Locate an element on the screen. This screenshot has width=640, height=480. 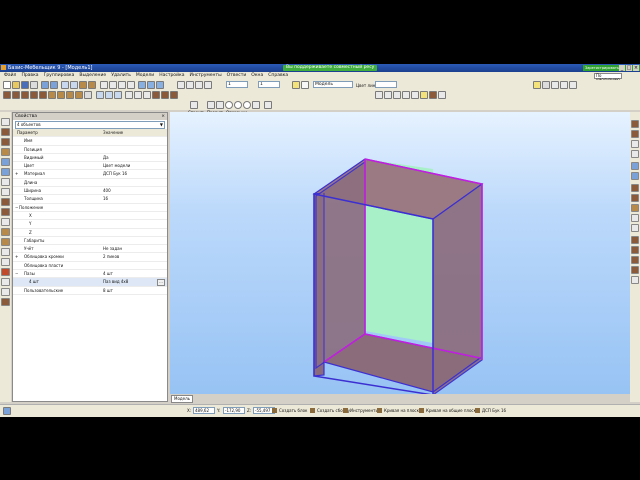
menu-help: Справка is located at coordinates (278, 75).